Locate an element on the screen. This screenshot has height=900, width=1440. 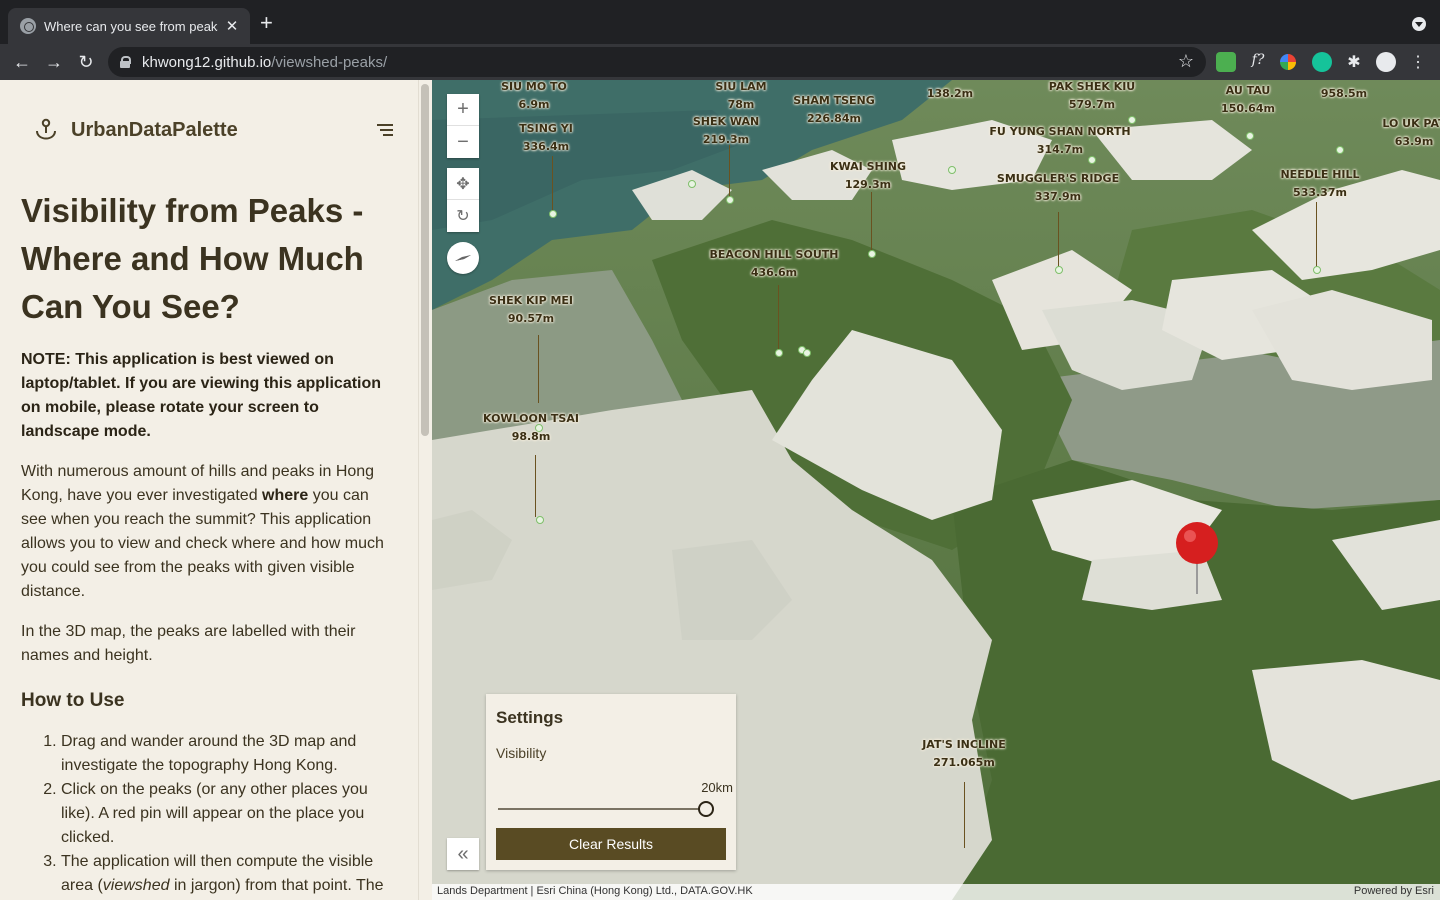
peak-label: BEACON HILL SOUTH 436.6m is located at coordinates (774, 263).